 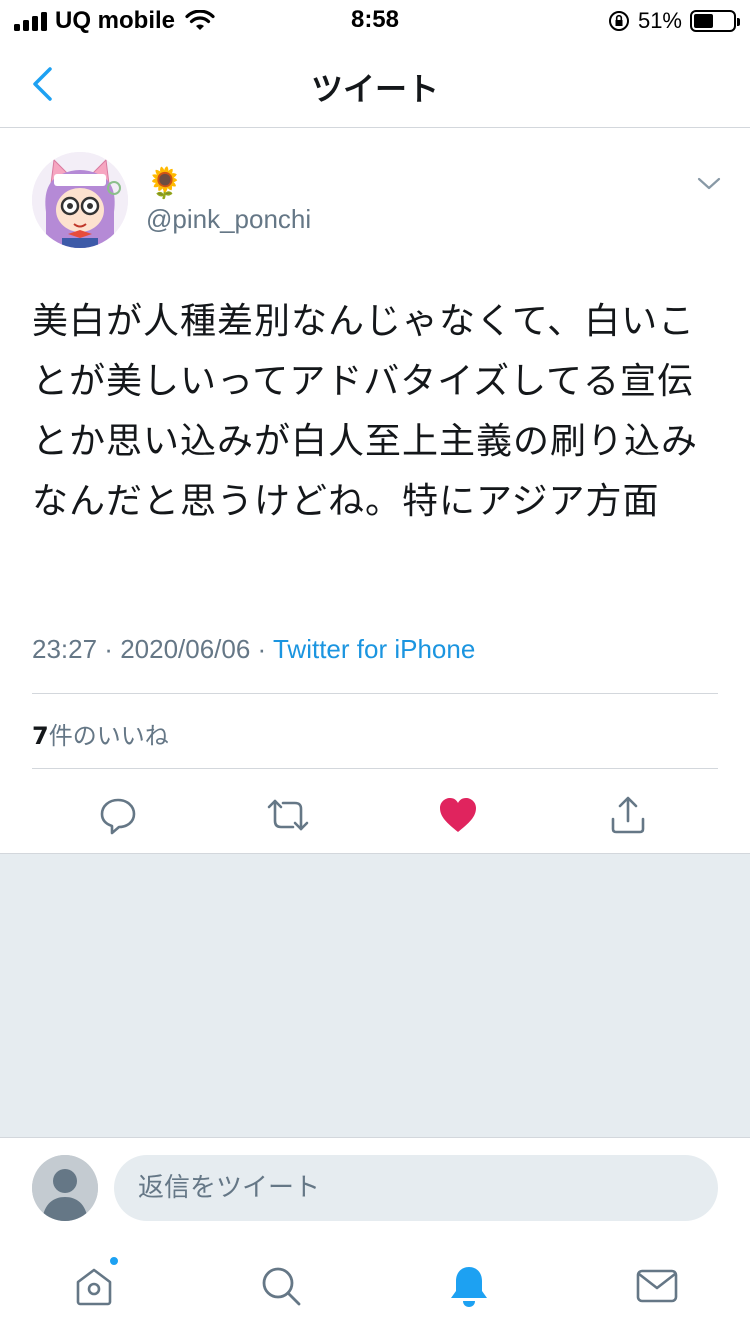 I want to click on tweet-meta: 23:27 · 2020/06/06 · Twitter for iPhone, so click(x=253, y=649).